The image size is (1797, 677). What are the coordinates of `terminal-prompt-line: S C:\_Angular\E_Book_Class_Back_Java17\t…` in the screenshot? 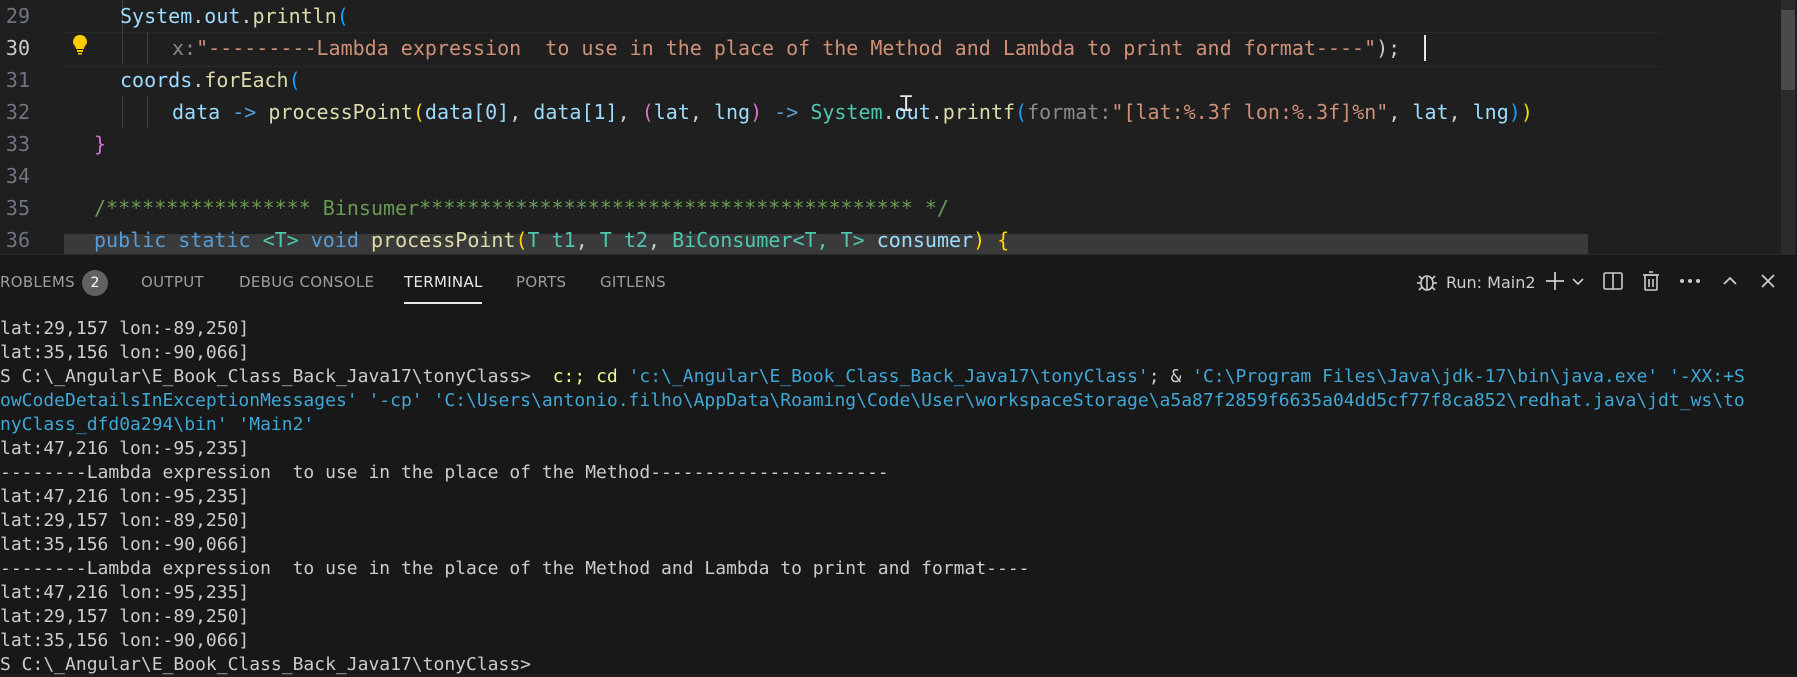 It's located at (266, 664).